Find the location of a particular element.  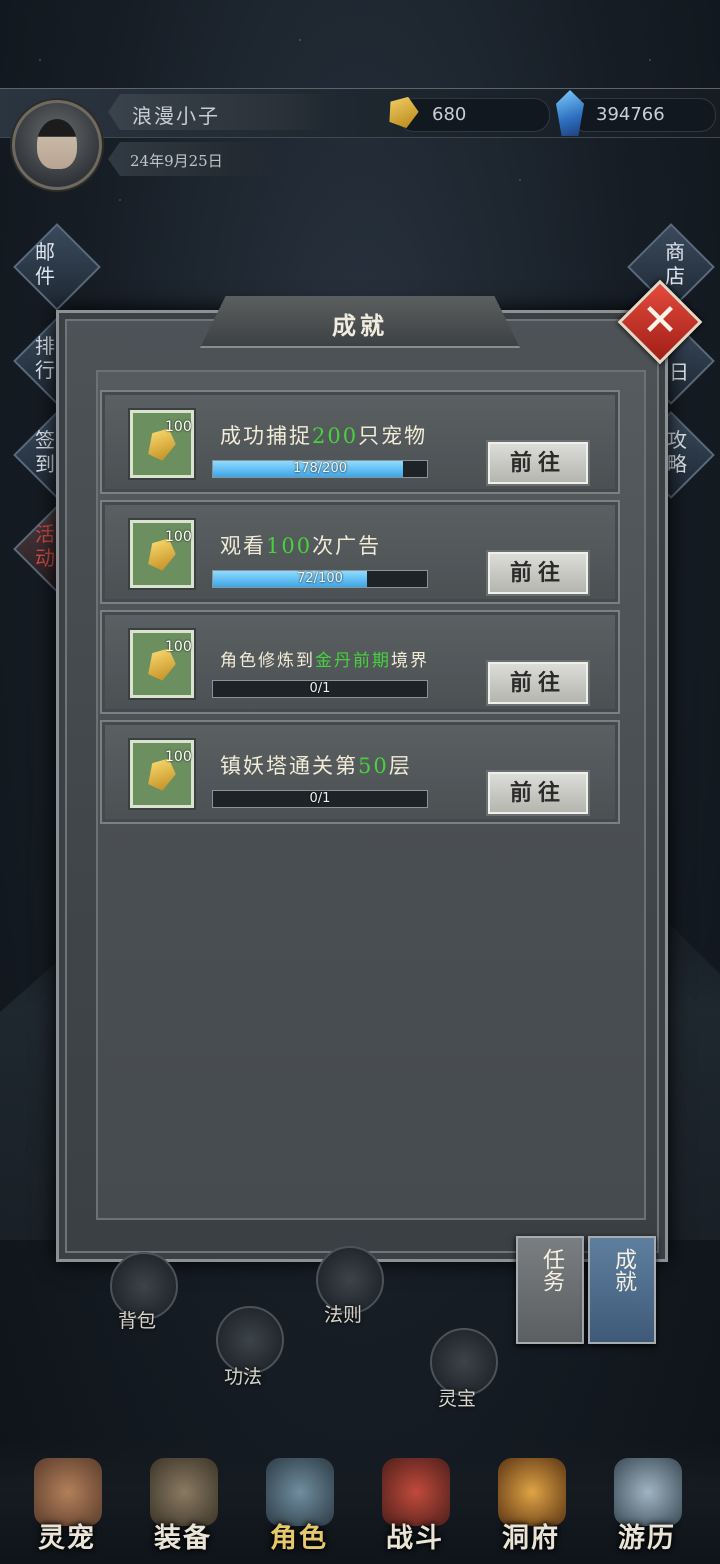

progress-text: 178/200 is located at coordinates (319, 468).